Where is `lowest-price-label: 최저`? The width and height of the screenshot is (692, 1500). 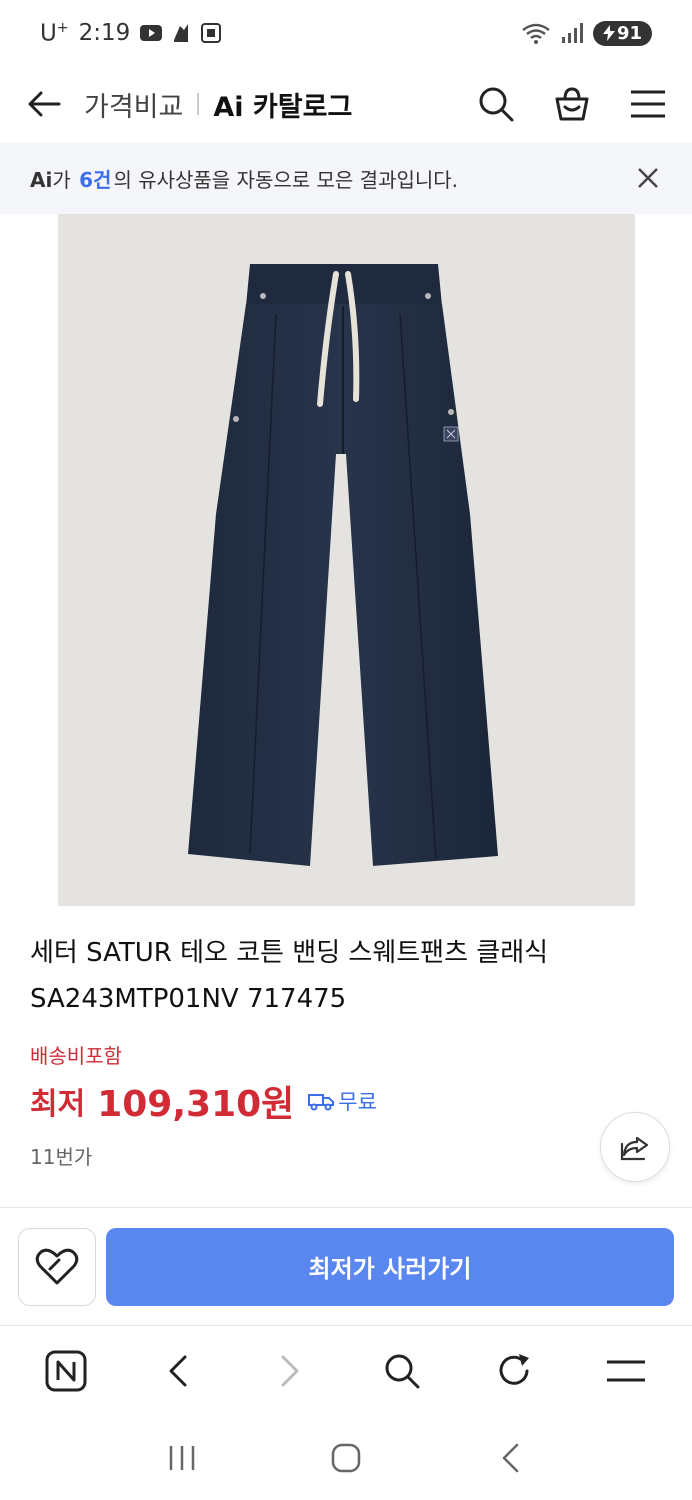 lowest-price-label: 최저 is located at coordinates (58, 1104).